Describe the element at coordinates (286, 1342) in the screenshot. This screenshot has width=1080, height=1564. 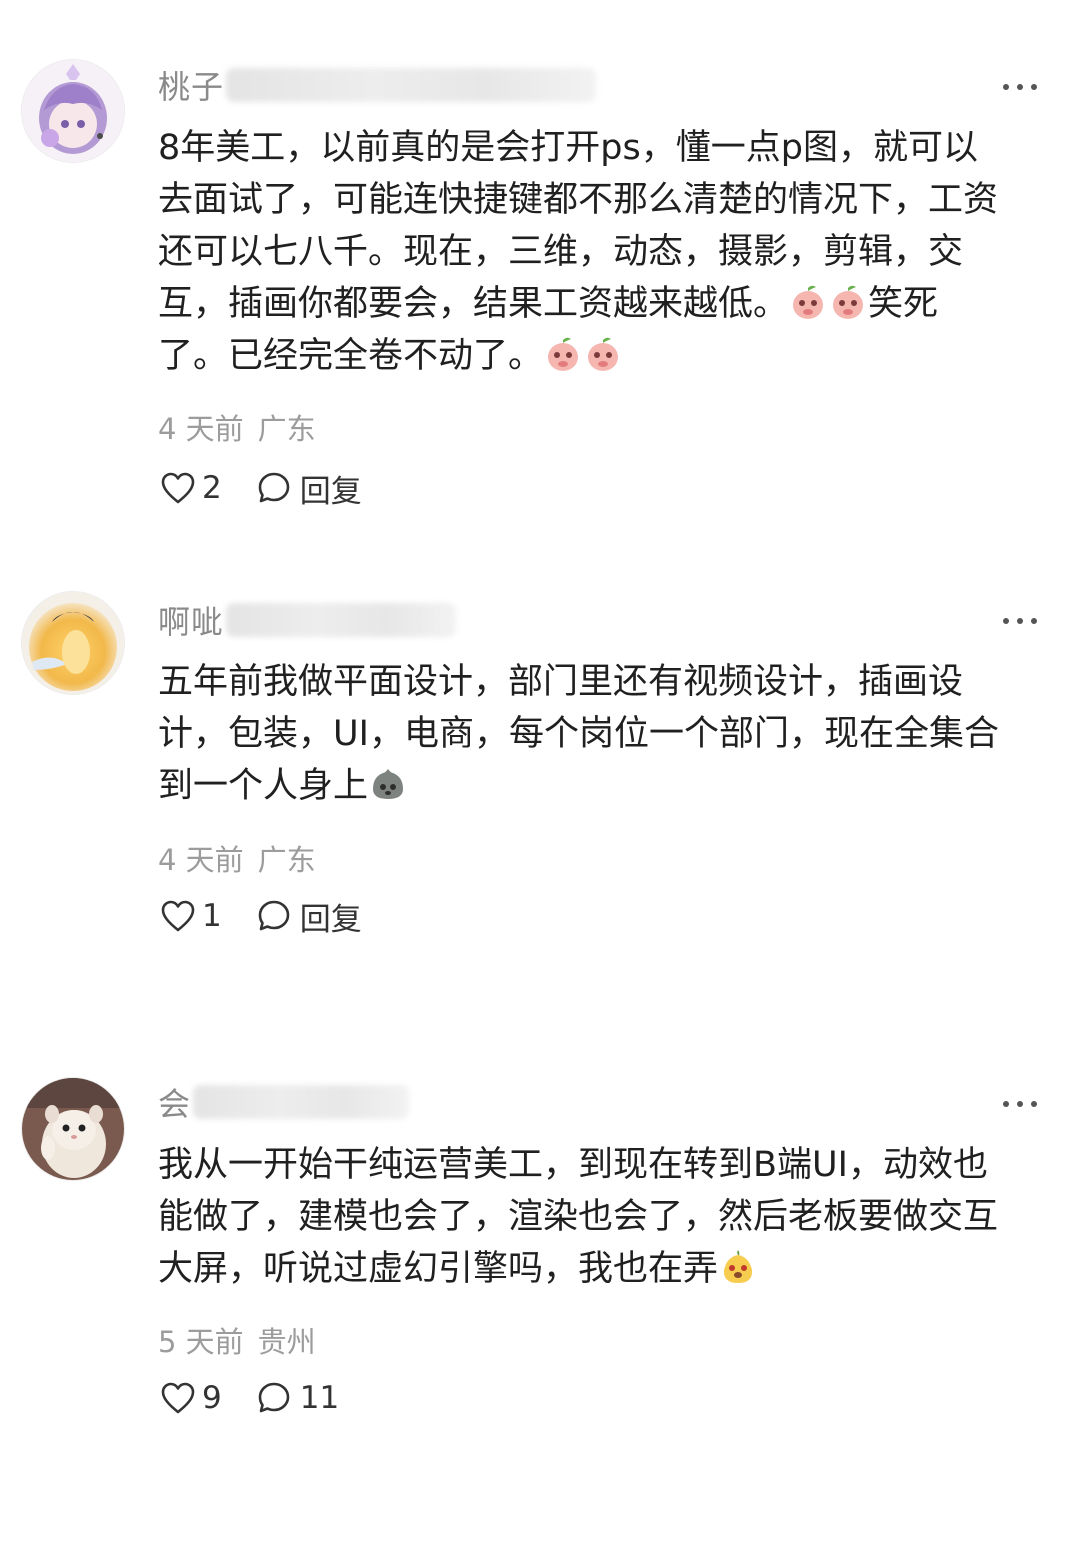
I see `comment-location: 贵州` at that location.